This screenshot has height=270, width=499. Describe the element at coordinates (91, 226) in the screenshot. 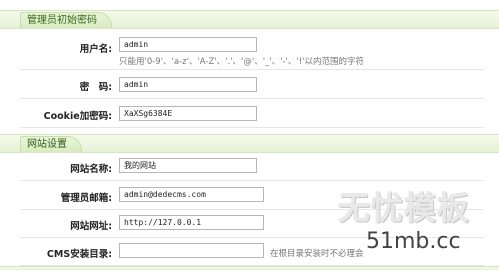

I see `site-url-label: 网站网址:` at that location.